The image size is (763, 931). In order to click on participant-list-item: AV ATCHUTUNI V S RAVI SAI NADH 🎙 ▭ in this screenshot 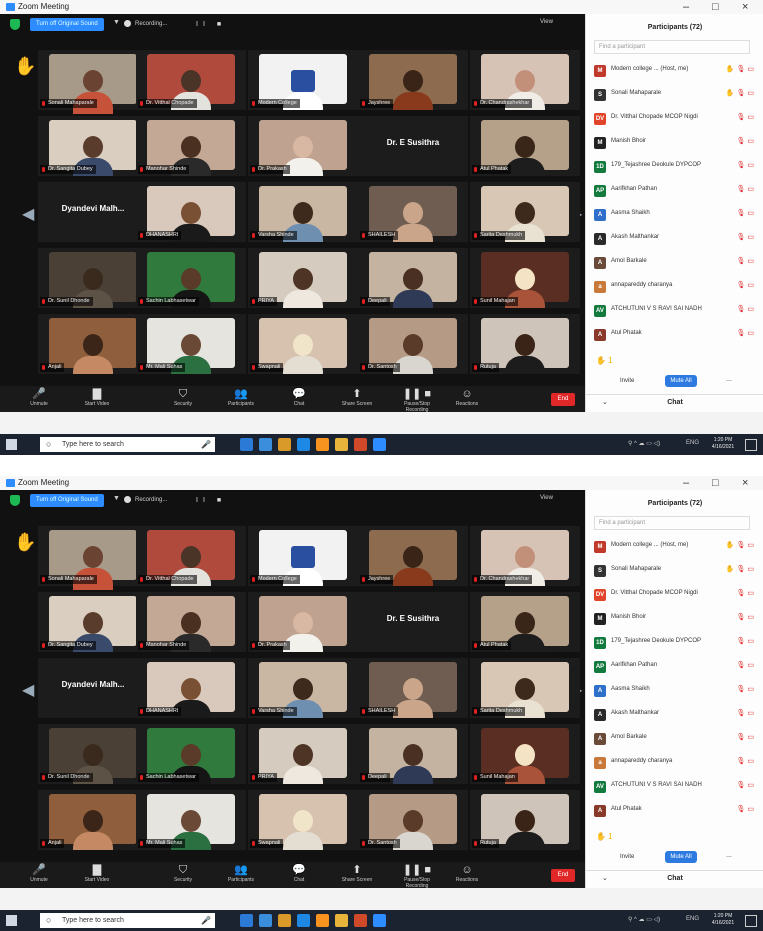, I will do `click(674, 310)`.